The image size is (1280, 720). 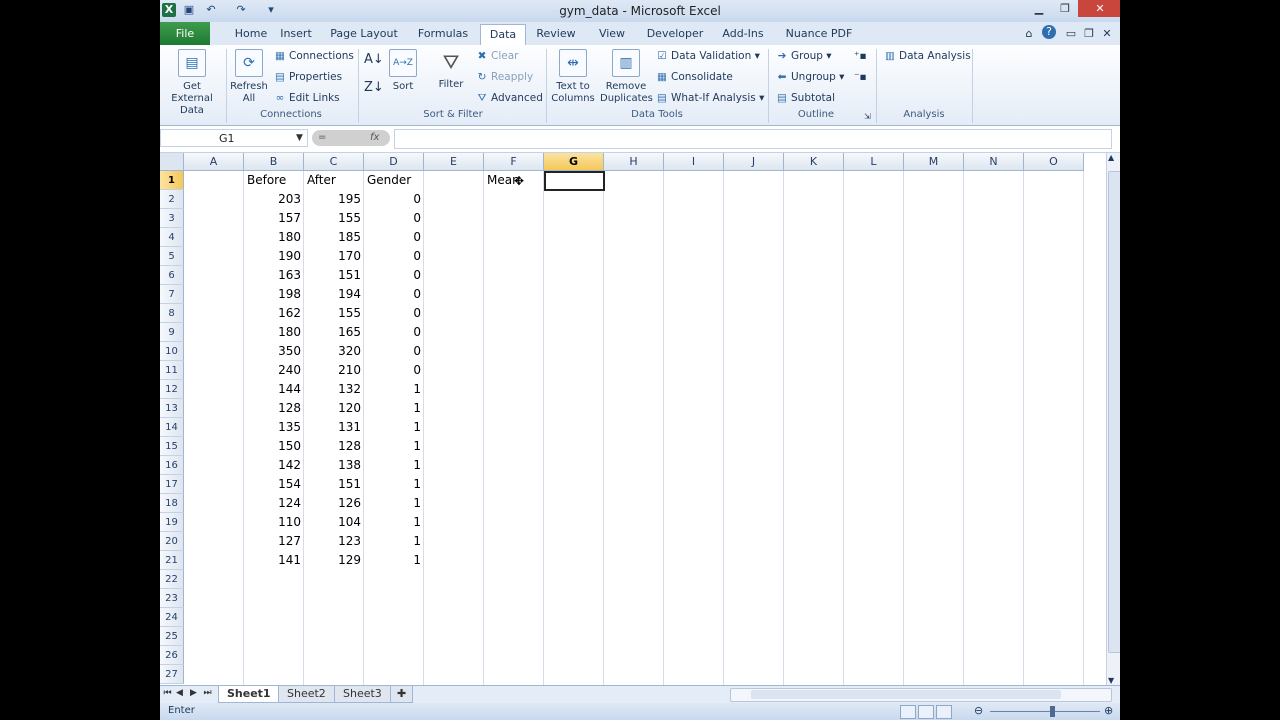 What do you see at coordinates (394, 162) in the screenshot?
I see `column-header-d: D` at bounding box center [394, 162].